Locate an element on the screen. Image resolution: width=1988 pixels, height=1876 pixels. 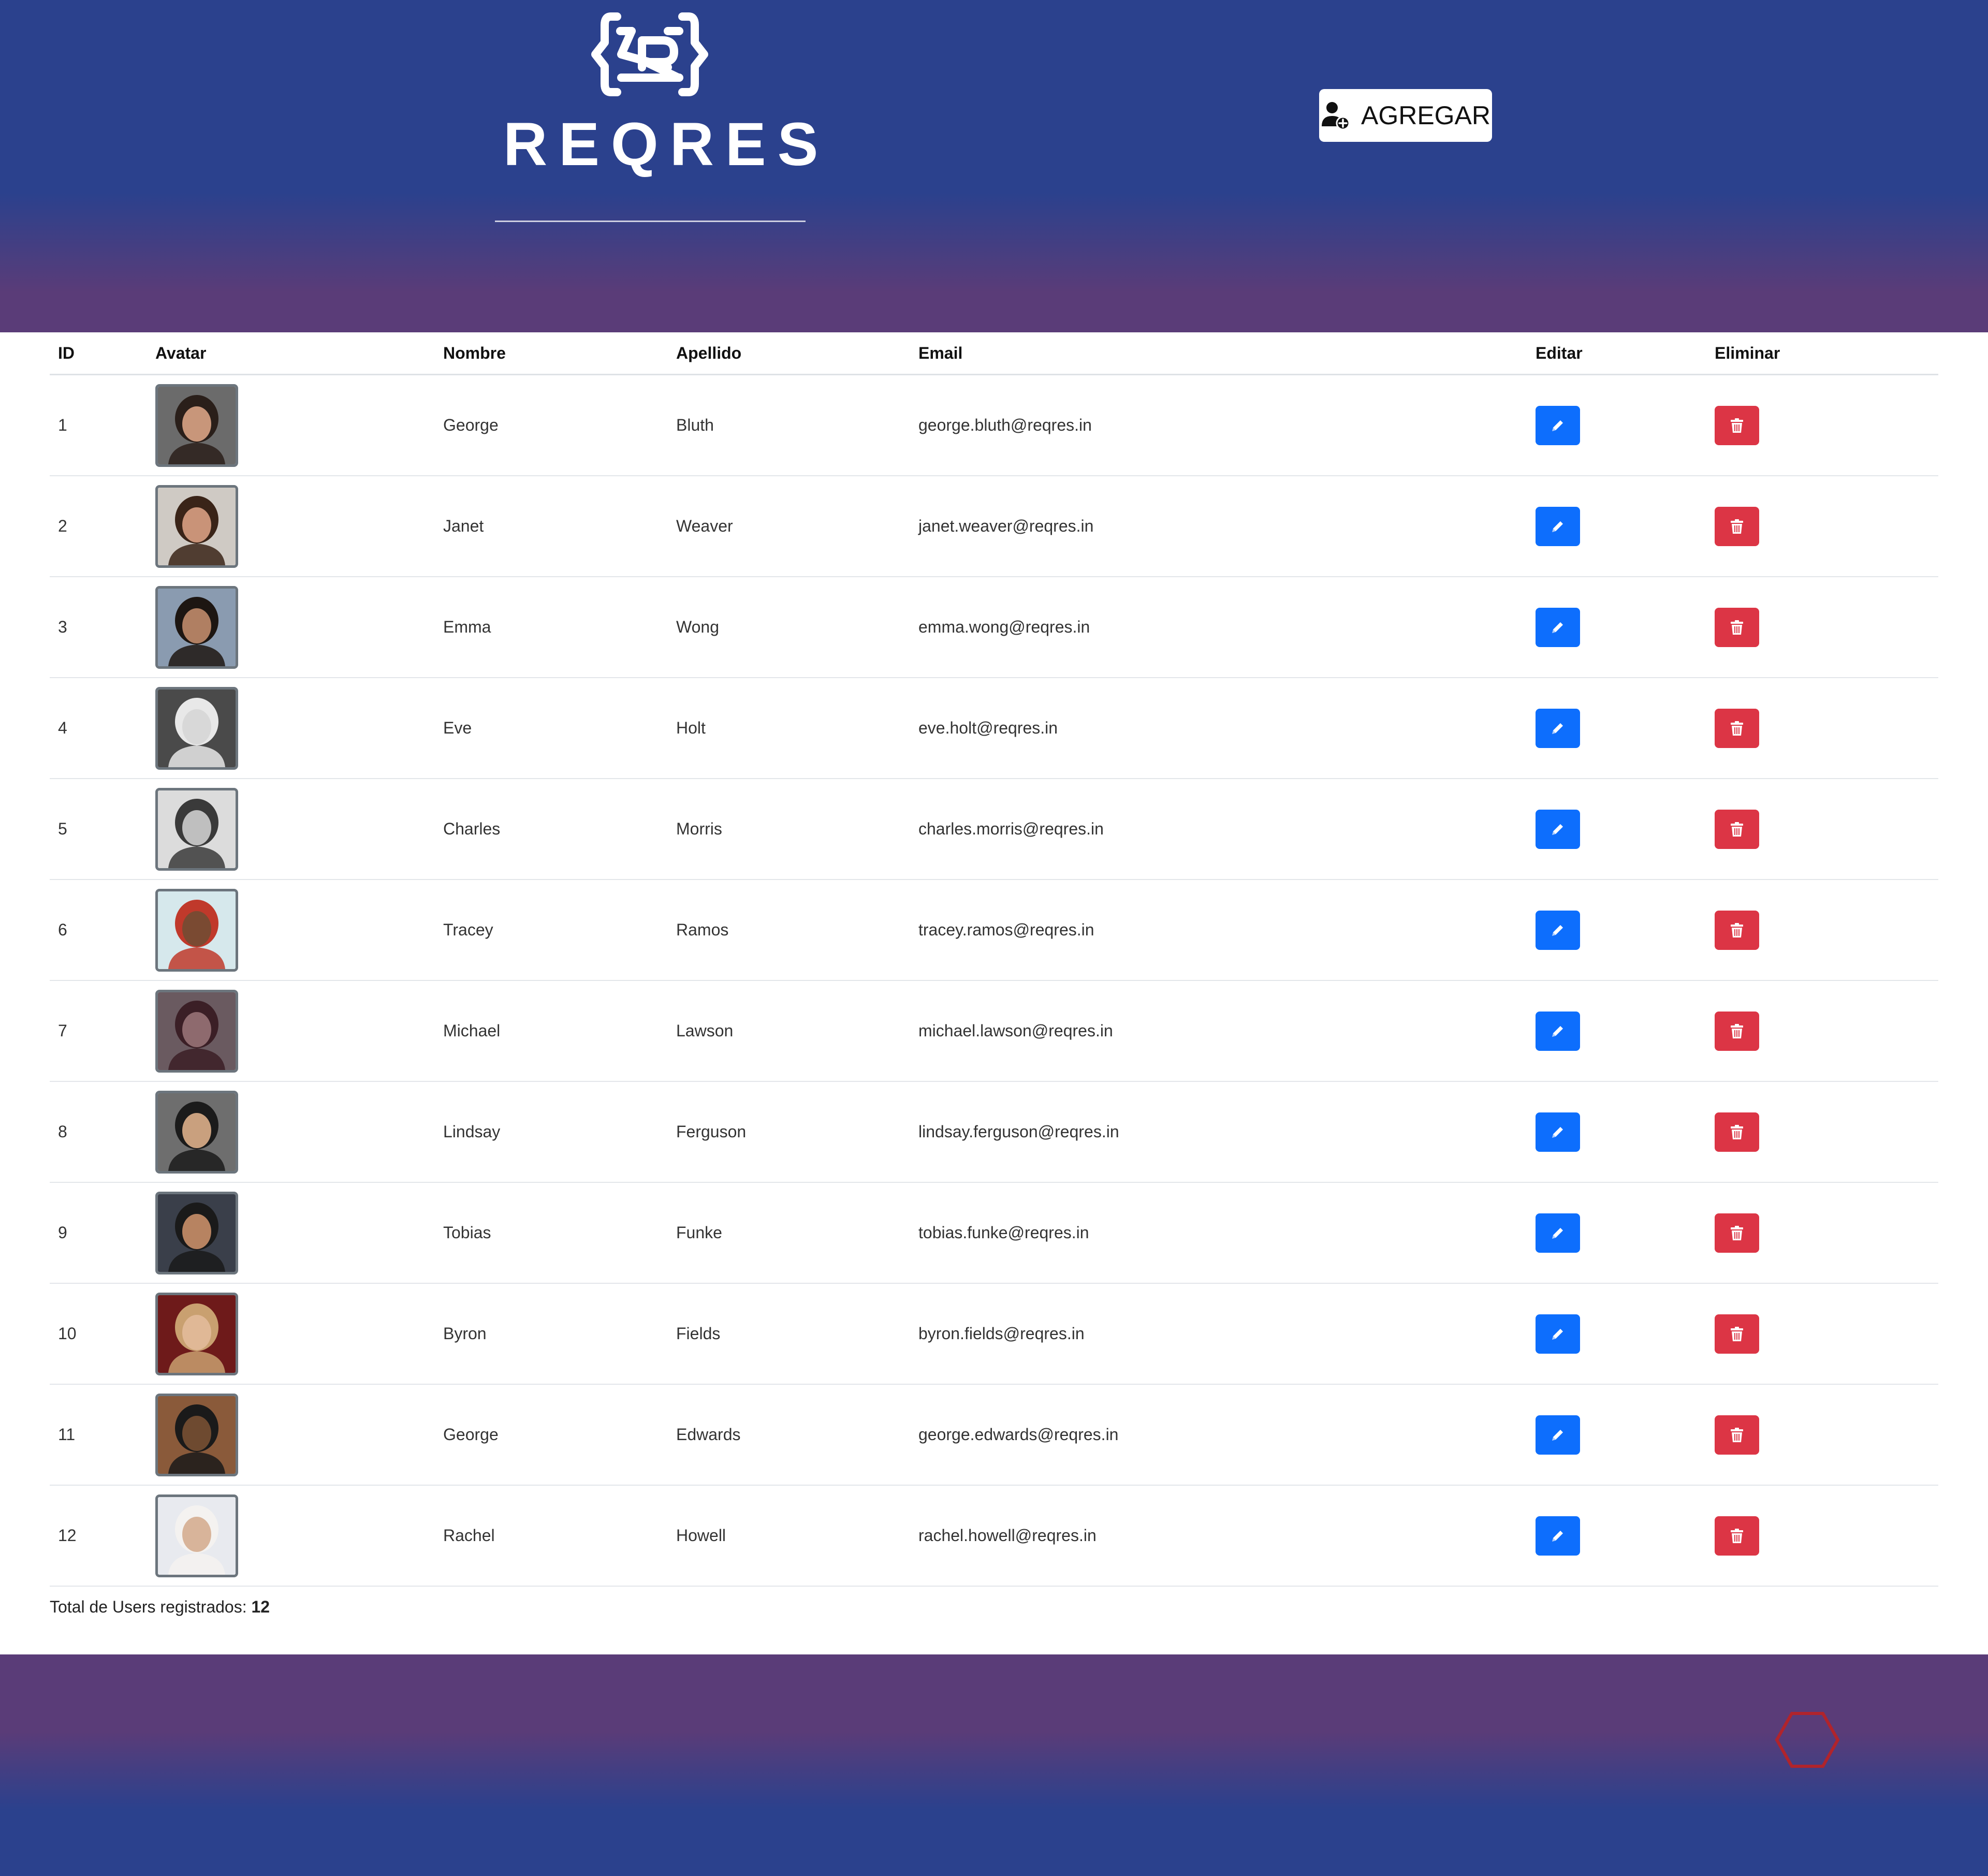
reqres-logo-mark-icon is located at coordinates (649, 54).